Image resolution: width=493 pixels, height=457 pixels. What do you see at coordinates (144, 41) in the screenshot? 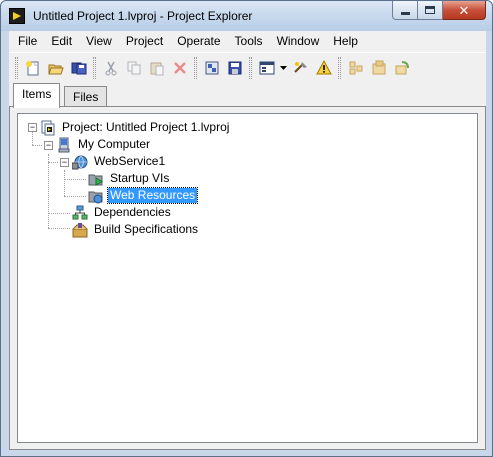
I see `menu-project: Project` at bounding box center [144, 41].